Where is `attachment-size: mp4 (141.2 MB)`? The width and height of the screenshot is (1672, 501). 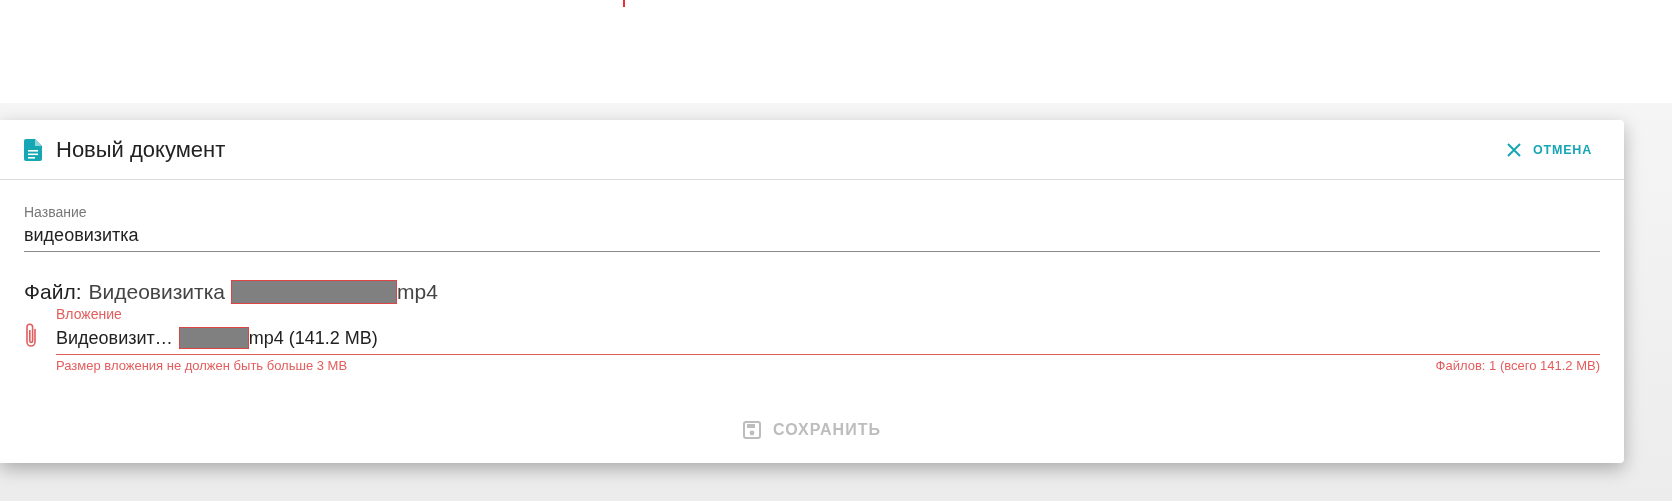
attachment-size: mp4 (141.2 MB) is located at coordinates (313, 338).